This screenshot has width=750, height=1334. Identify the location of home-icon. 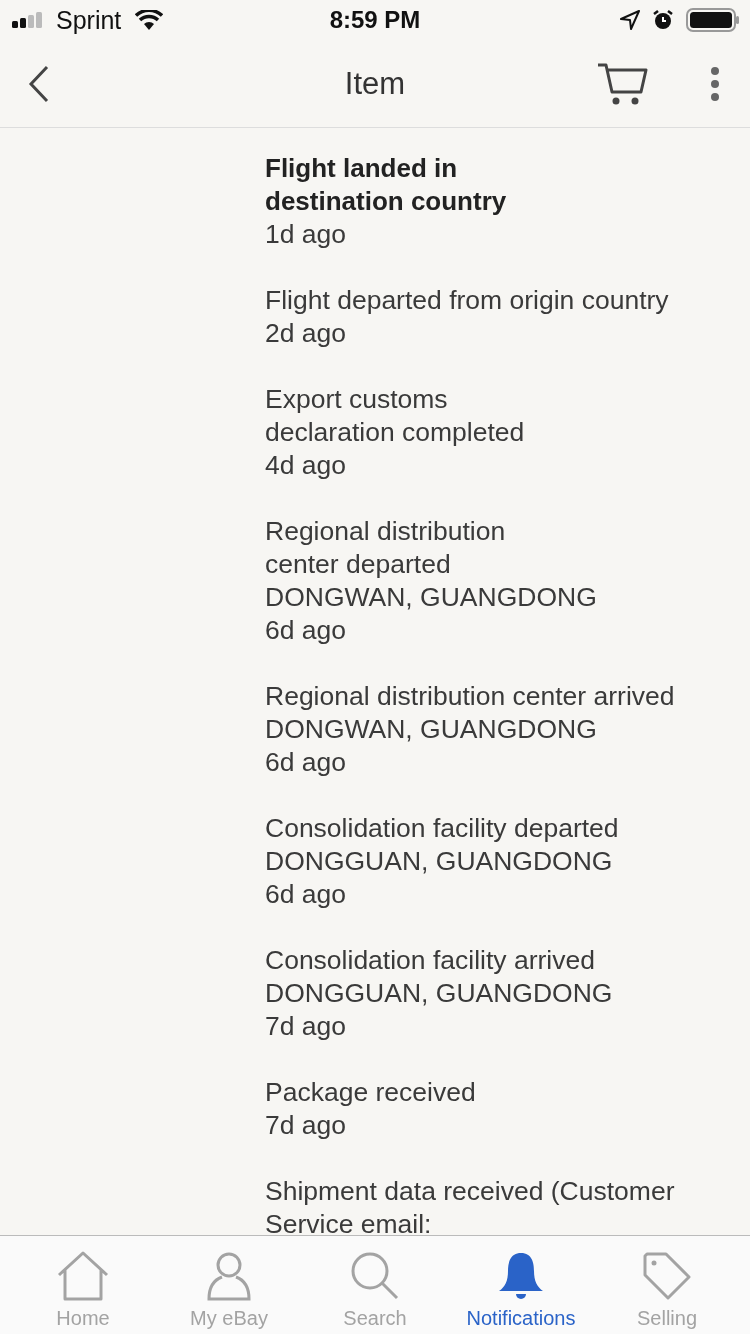
(83, 1276).